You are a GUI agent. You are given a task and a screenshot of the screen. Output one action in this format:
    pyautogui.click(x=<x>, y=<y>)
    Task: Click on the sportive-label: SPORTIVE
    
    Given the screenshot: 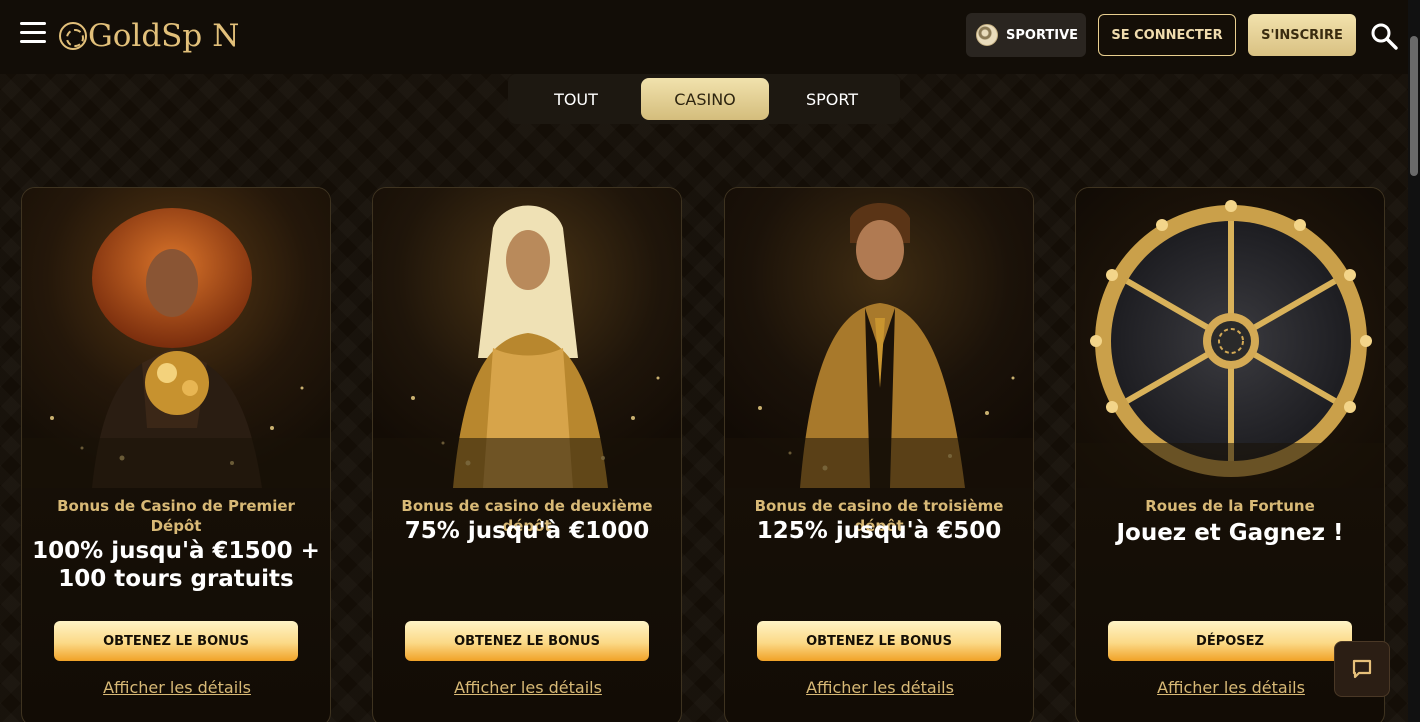 What is the action you would take?
    pyautogui.click(x=1042, y=35)
    